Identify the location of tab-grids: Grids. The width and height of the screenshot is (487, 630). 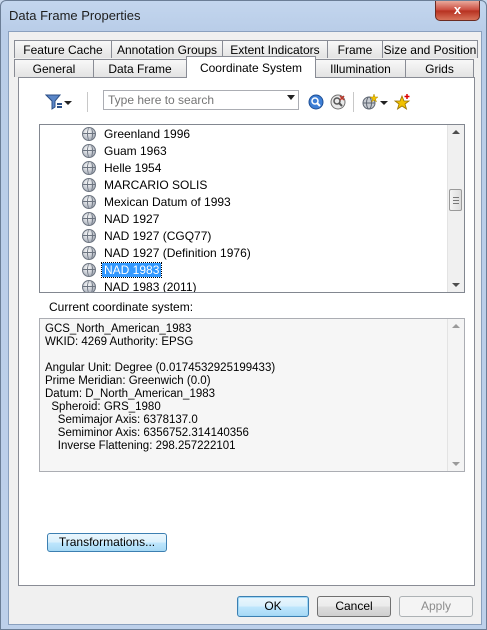
(439, 68).